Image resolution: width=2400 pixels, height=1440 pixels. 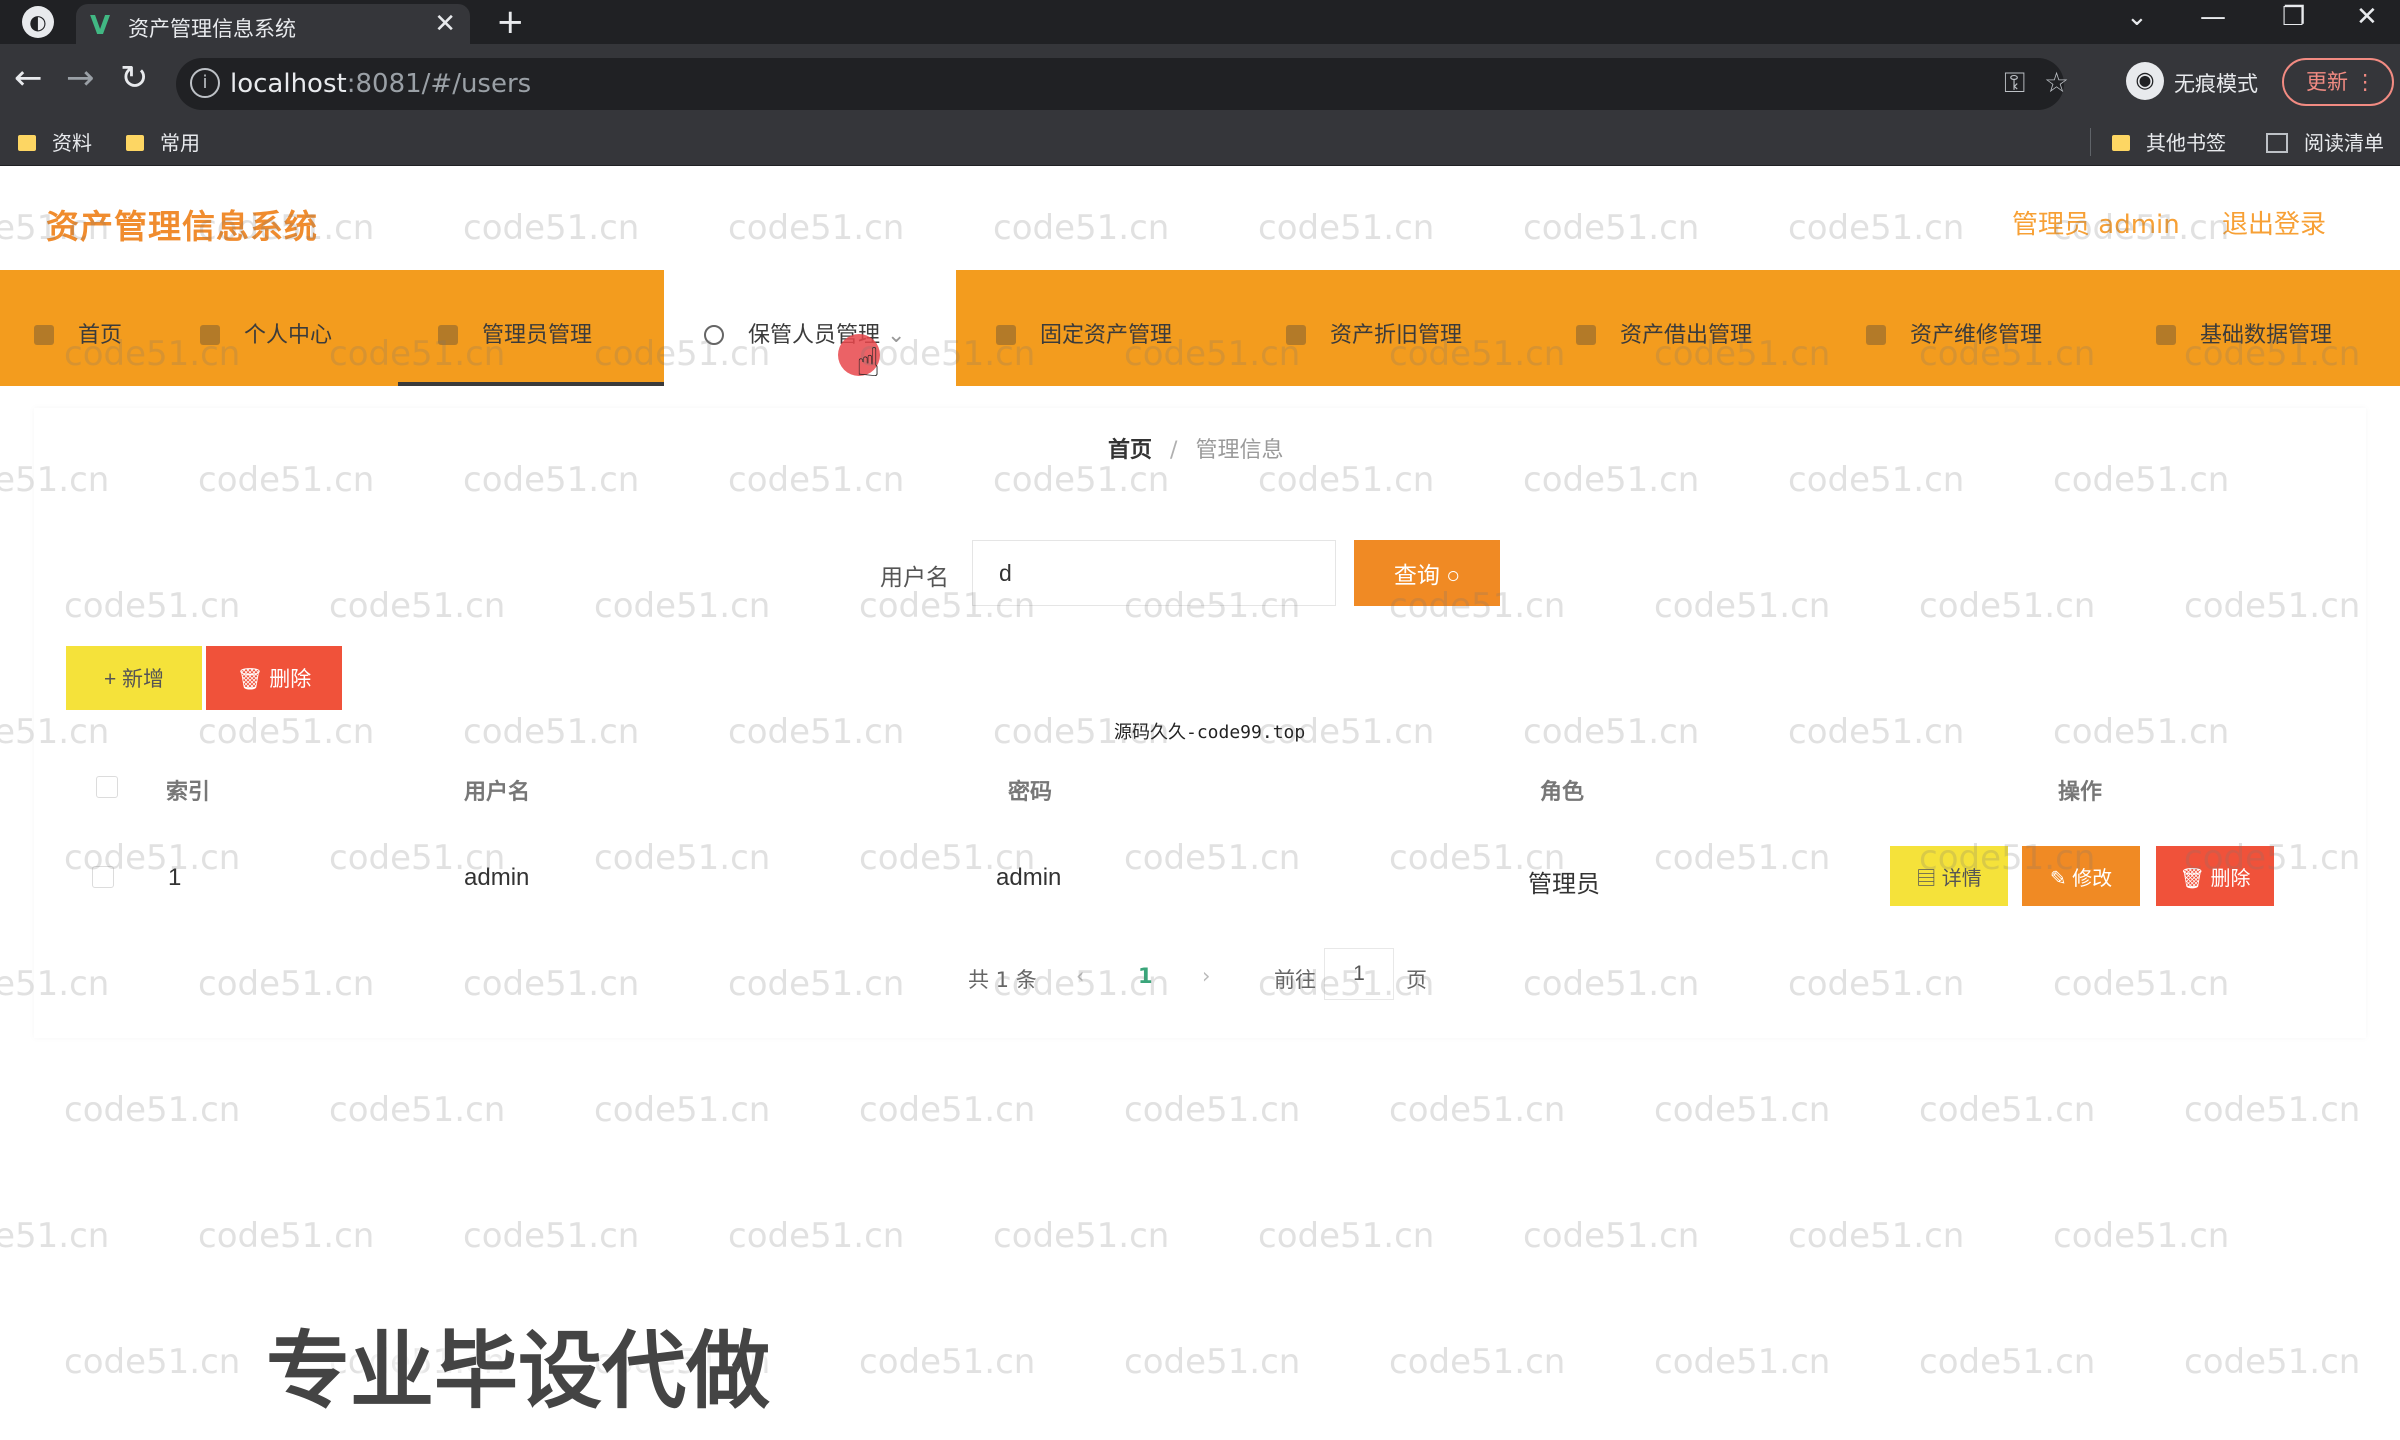 I want to click on menu-item-repair: 资产维修管理, so click(x=1971, y=328).